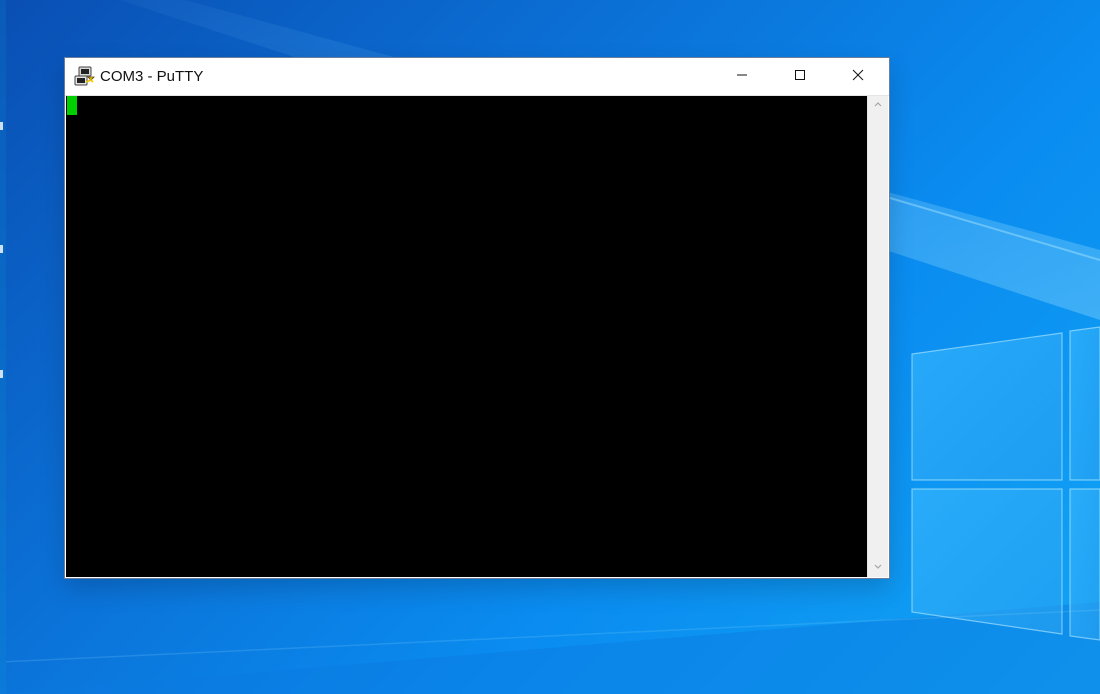 Image resolution: width=1100 pixels, height=694 pixels. I want to click on vertical-scrollbar, so click(877, 336).